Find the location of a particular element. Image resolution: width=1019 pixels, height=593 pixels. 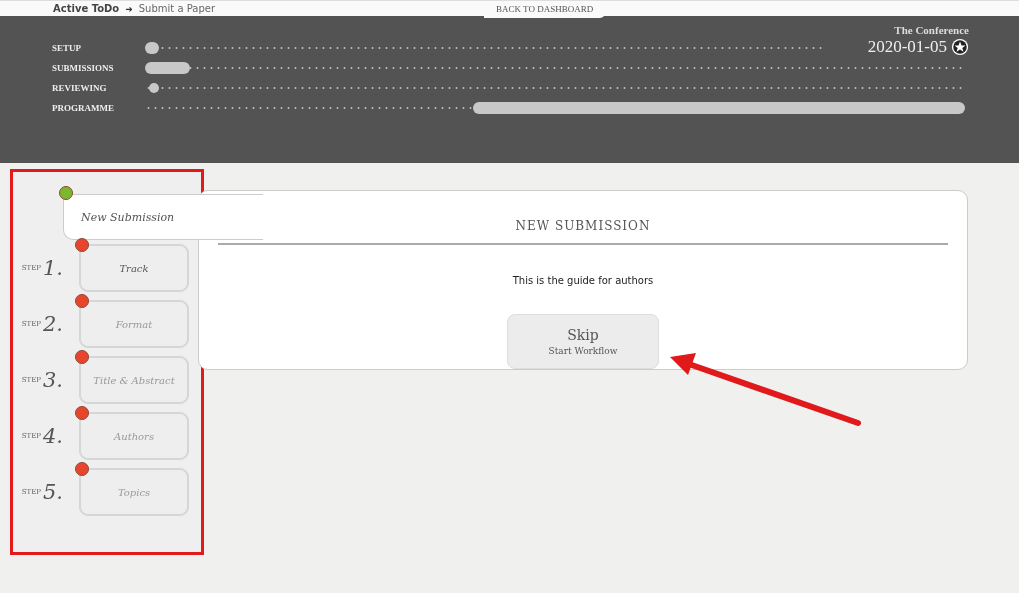

phase-label: SUBMISSIONS is located at coordinates (83, 68).